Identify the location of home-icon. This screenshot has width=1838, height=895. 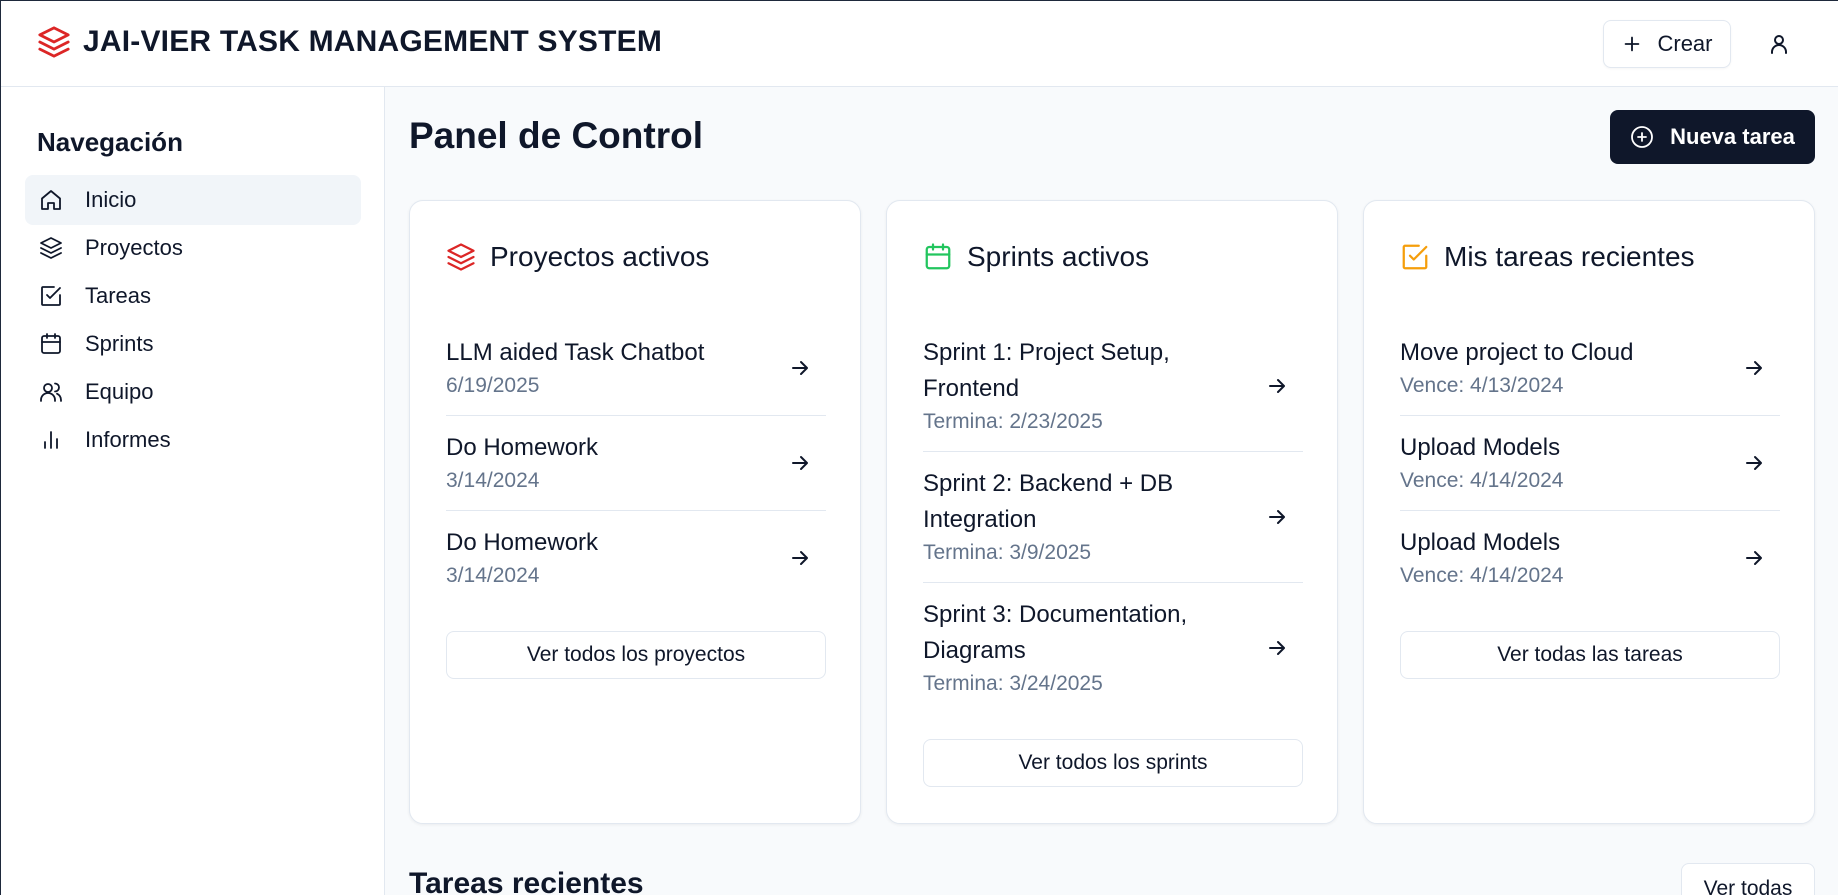
(51, 200).